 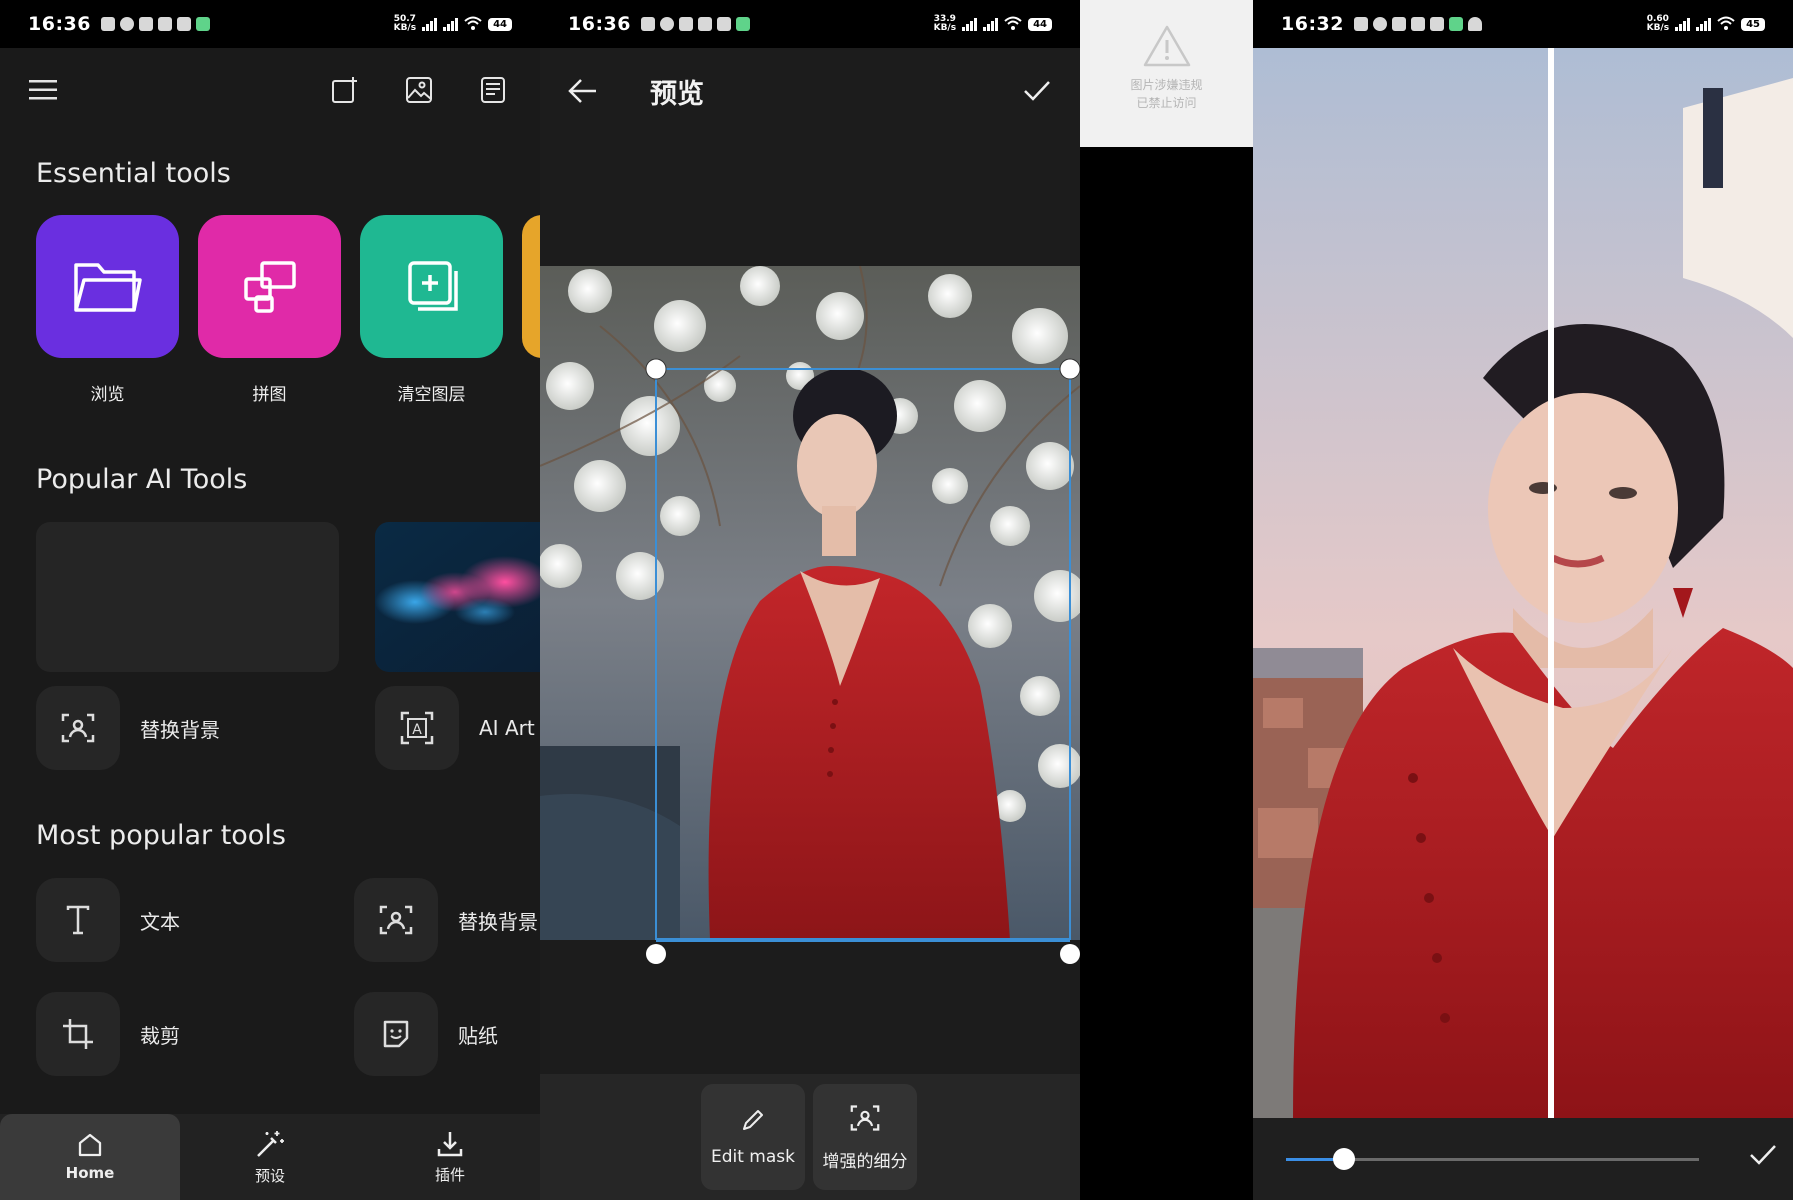 I want to click on folder-icon, so click(x=107, y=286).